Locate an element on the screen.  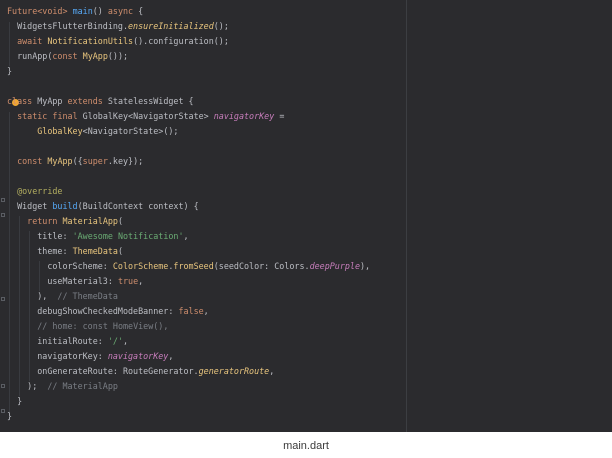
code-token: 'Awesome Notification' is located at coordinates (128, 236).